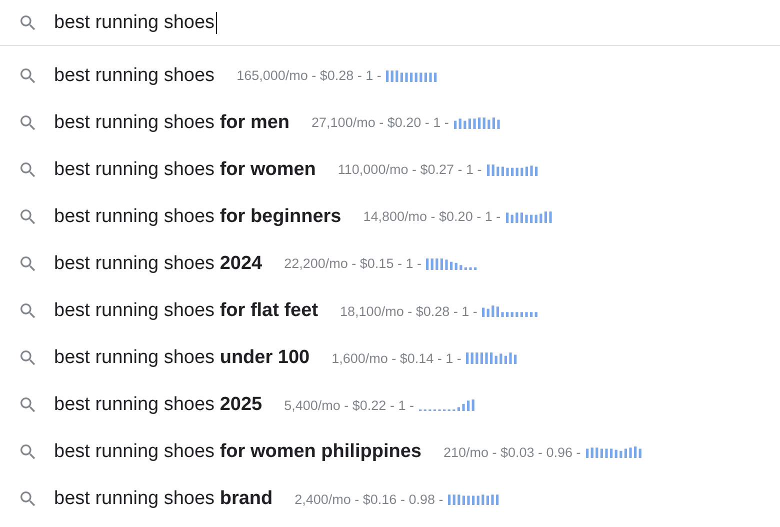  What do you see at coordinates (309, 76) in the screenshot?
I see `keyword-metrics: 165,000/mo - $0.28 - 1 -` at bounding box center [309, 76].